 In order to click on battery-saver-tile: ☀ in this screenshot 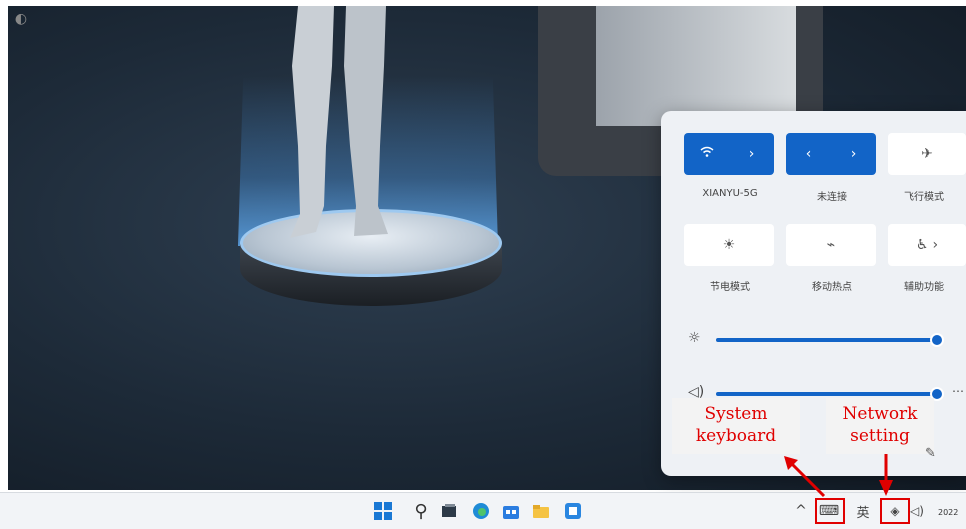, I will do `click(729, 245)`.